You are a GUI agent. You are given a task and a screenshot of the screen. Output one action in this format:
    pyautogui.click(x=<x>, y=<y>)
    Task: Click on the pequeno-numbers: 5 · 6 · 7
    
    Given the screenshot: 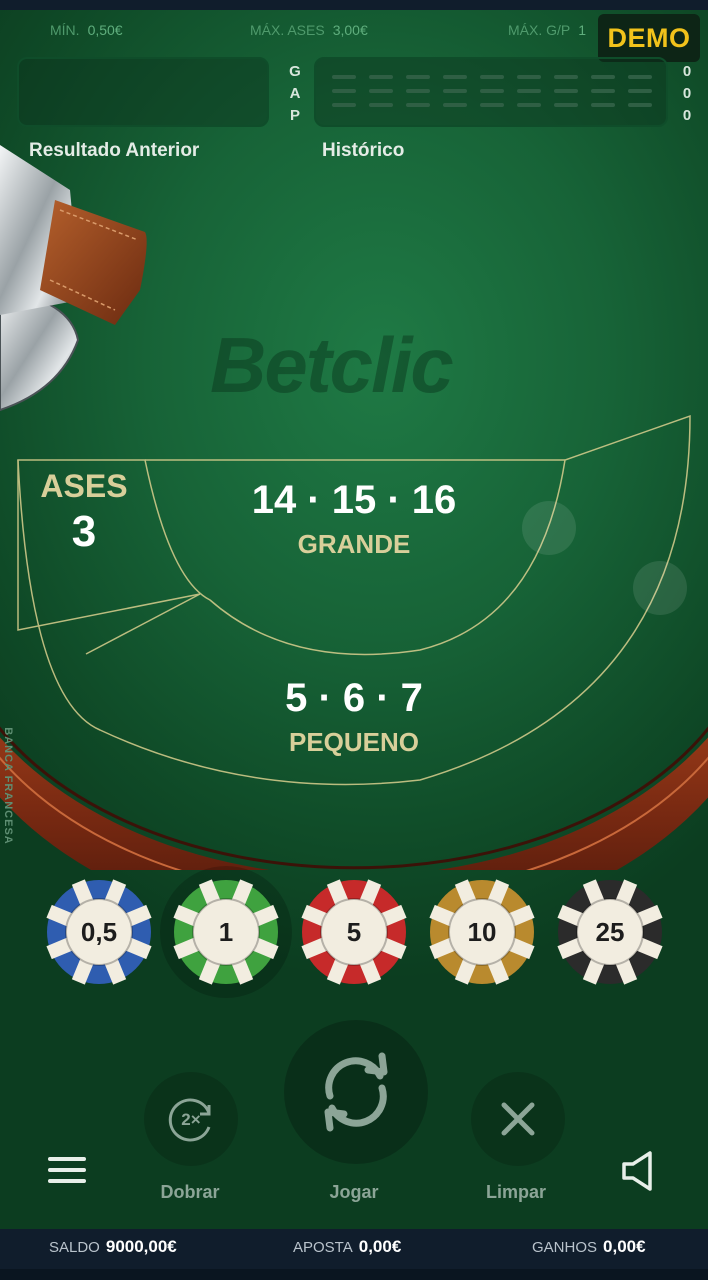 What is the action you would take?
    pyautogui.click(x=354, y=698)
    